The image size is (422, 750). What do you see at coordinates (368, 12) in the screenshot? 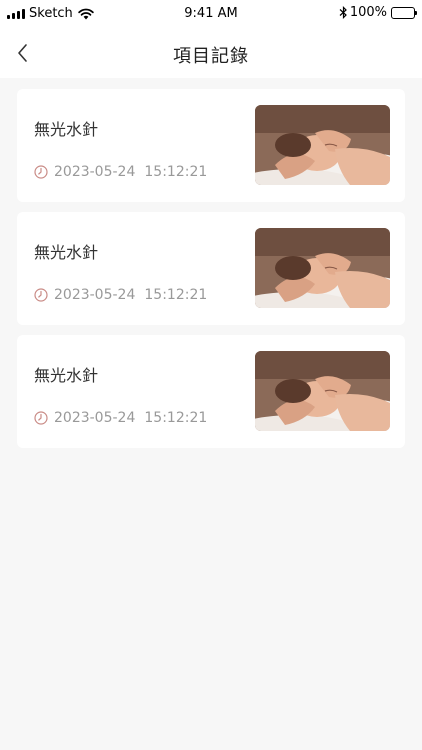
I see `battery-percent: 100%` at bounding box center [368, 12].